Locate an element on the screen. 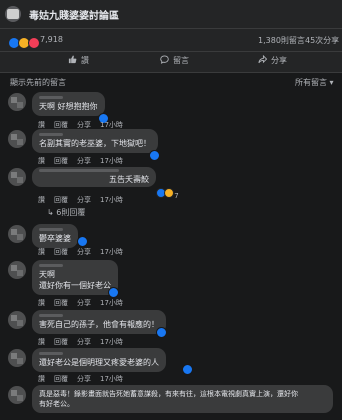  comment-bubble: 名副其實的老巫婆，下地獄吧！ is located at coordinates (95, 141).